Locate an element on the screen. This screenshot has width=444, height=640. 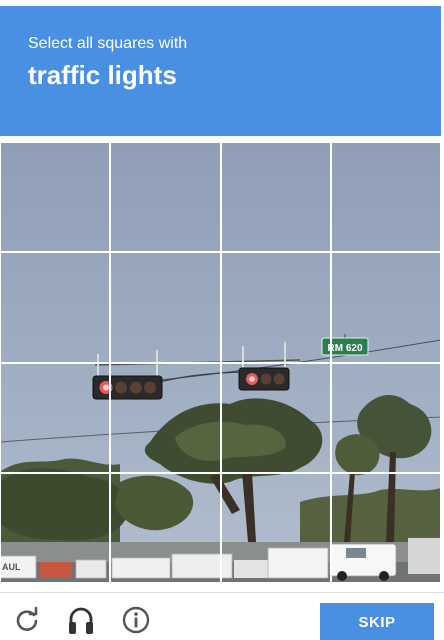
headphones-icon is located at coordinates (81, 620).